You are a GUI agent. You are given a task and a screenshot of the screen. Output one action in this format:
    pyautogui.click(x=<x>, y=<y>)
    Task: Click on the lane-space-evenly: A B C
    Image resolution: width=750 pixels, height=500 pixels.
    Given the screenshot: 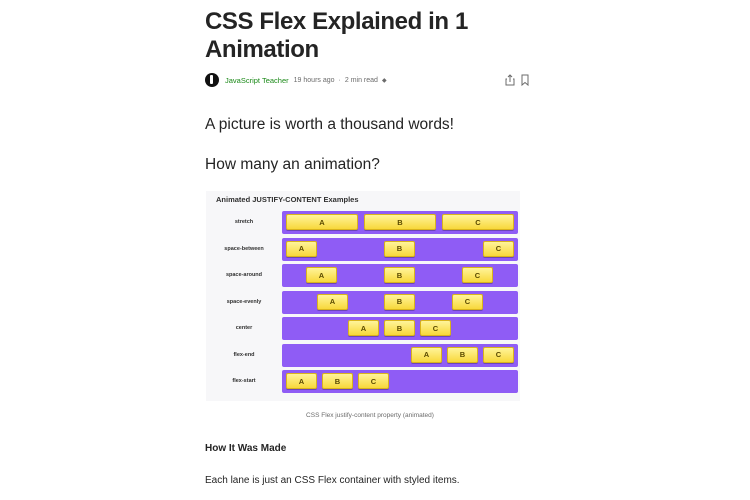 What is the action you would take?
    pyautogui.click(x=400, y=302)
    